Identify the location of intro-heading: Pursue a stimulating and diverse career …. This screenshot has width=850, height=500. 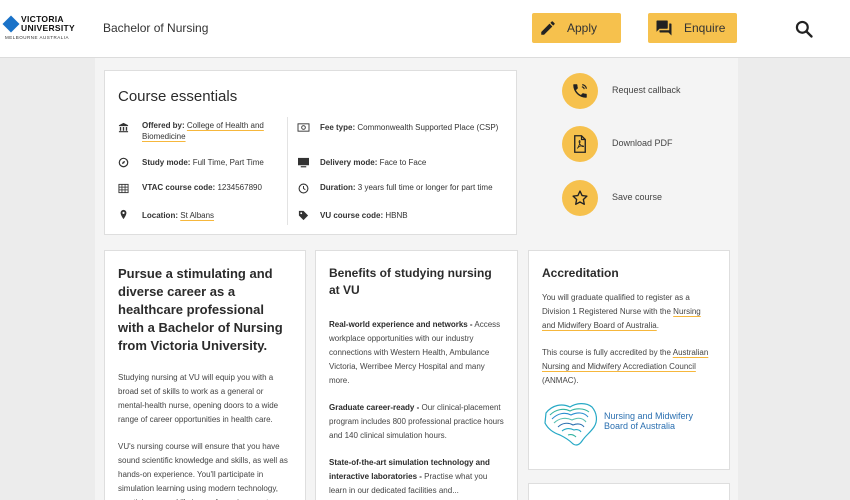
(200, 309).